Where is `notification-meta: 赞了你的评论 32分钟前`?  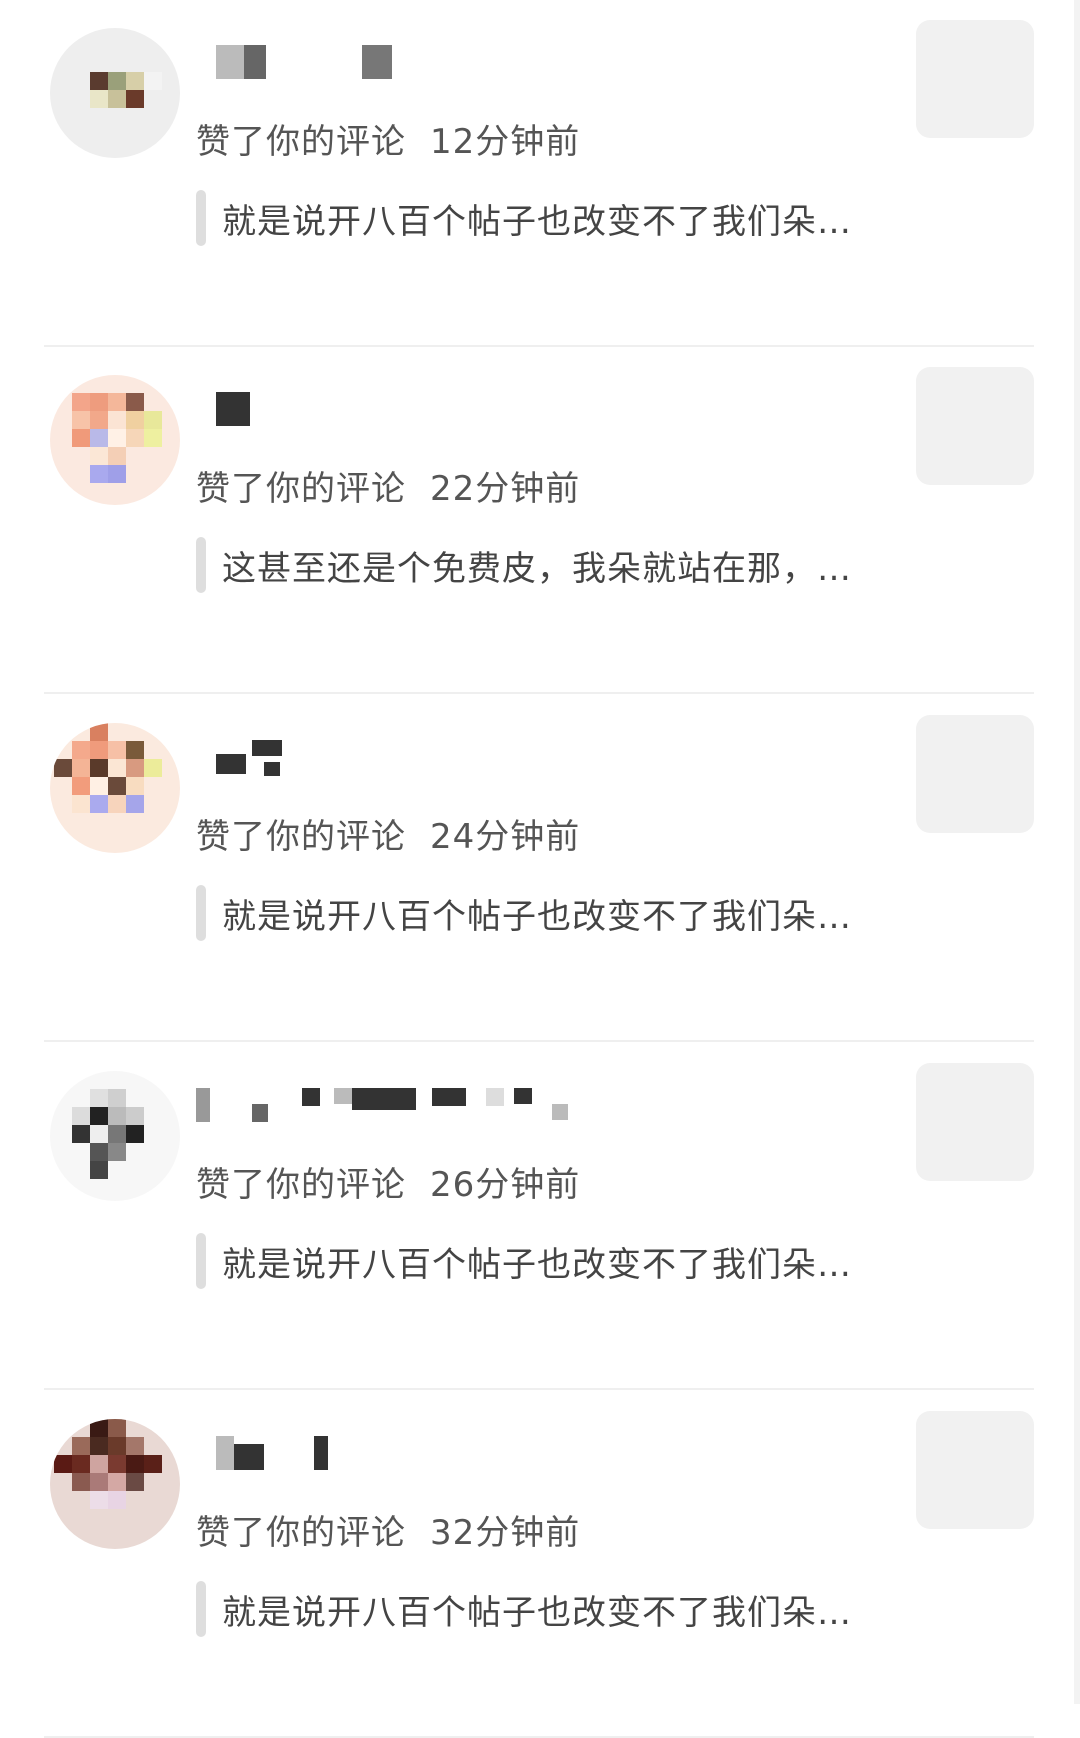 notification-meta: 赞了你的评论 32分钟前 is located at coordinates (388, 1529).